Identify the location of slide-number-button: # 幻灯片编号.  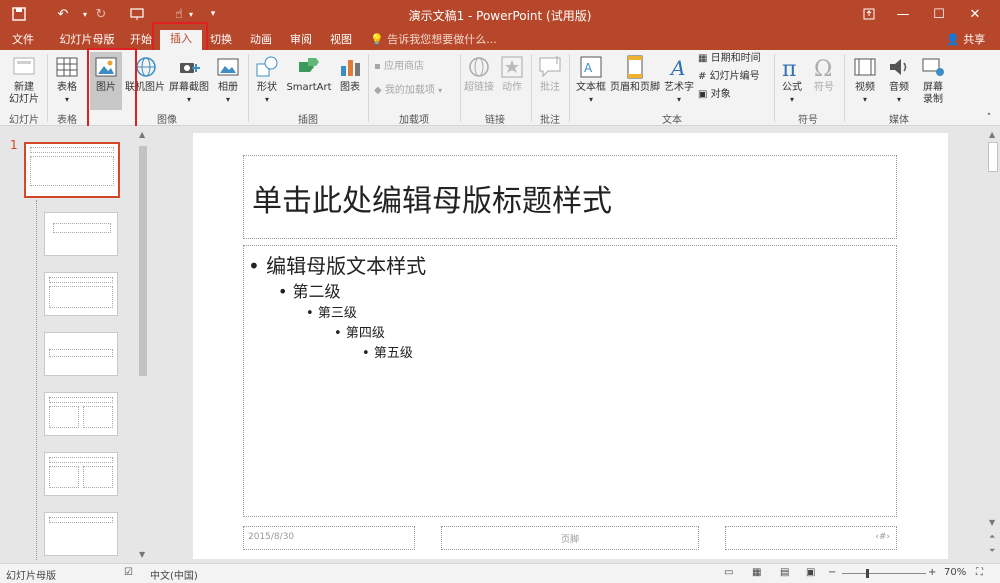
(729, 77).